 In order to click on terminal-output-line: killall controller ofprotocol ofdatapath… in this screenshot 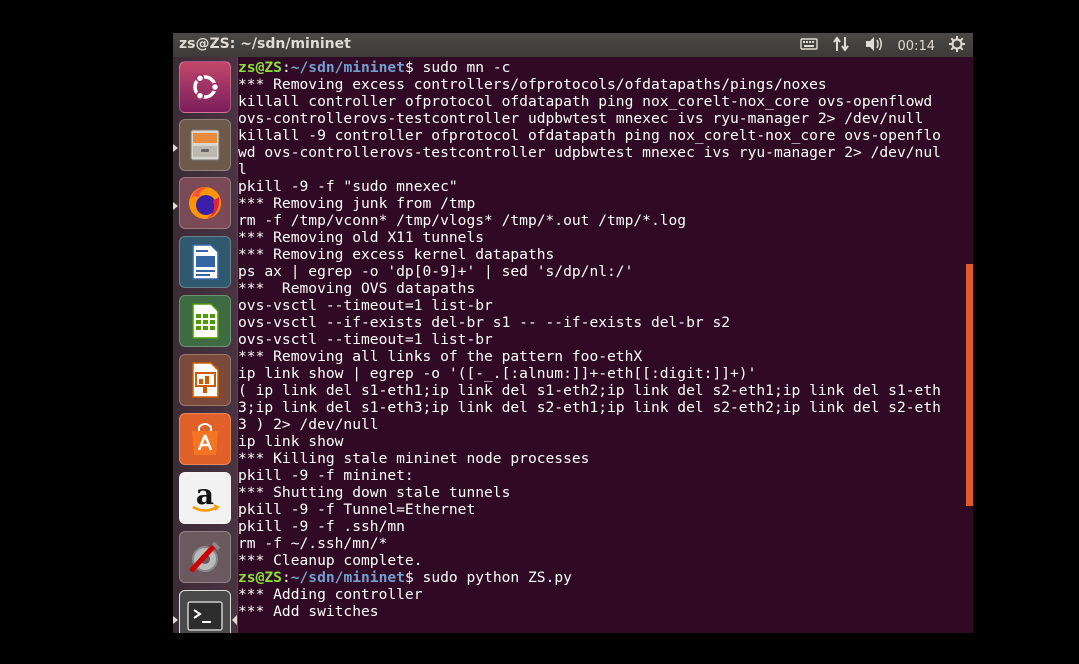, I will do `click(585, 101)`.